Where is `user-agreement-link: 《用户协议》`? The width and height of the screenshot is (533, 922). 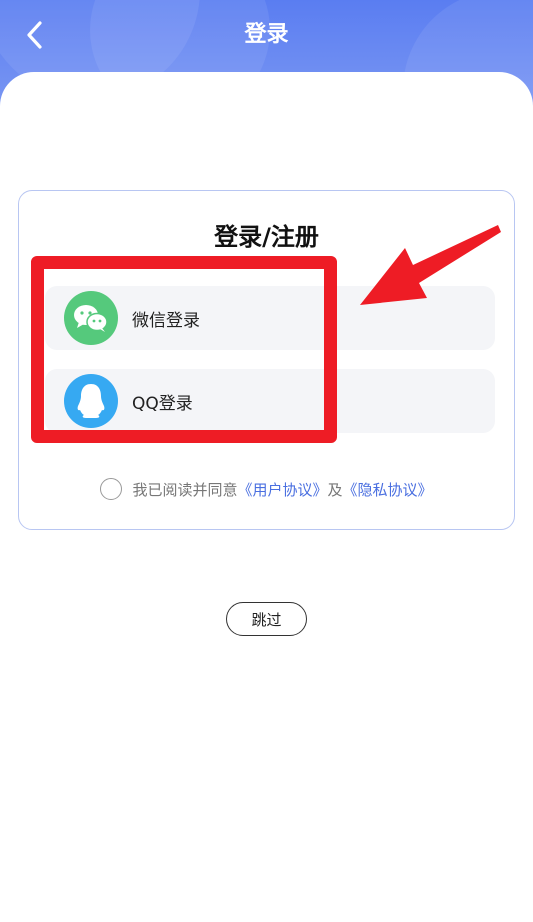 user-agreement-link: 《用户协议》 is located at coordinates (282, 489).